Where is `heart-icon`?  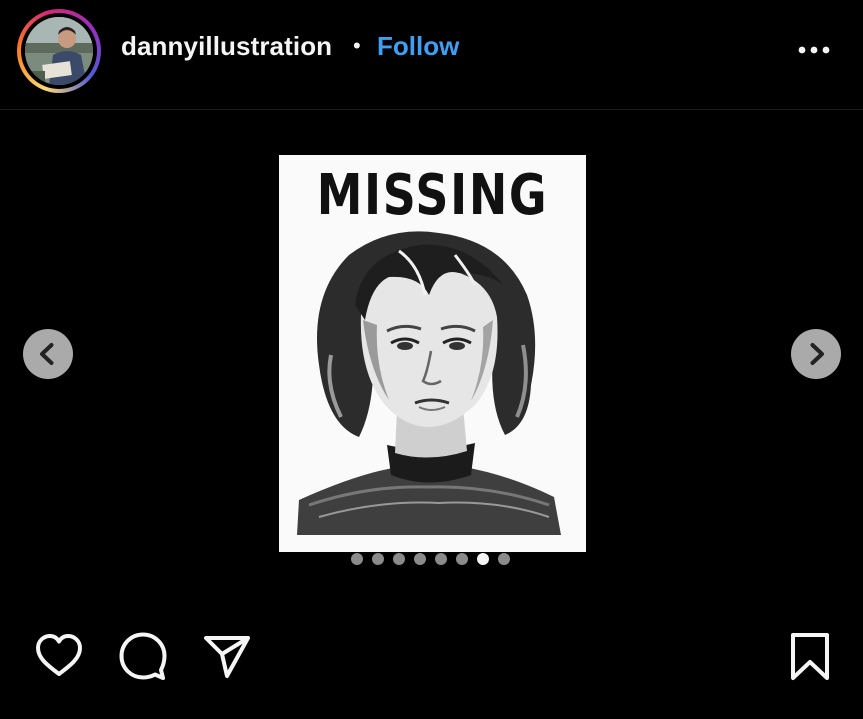
heart-icon is located at coordinates (59, 655).